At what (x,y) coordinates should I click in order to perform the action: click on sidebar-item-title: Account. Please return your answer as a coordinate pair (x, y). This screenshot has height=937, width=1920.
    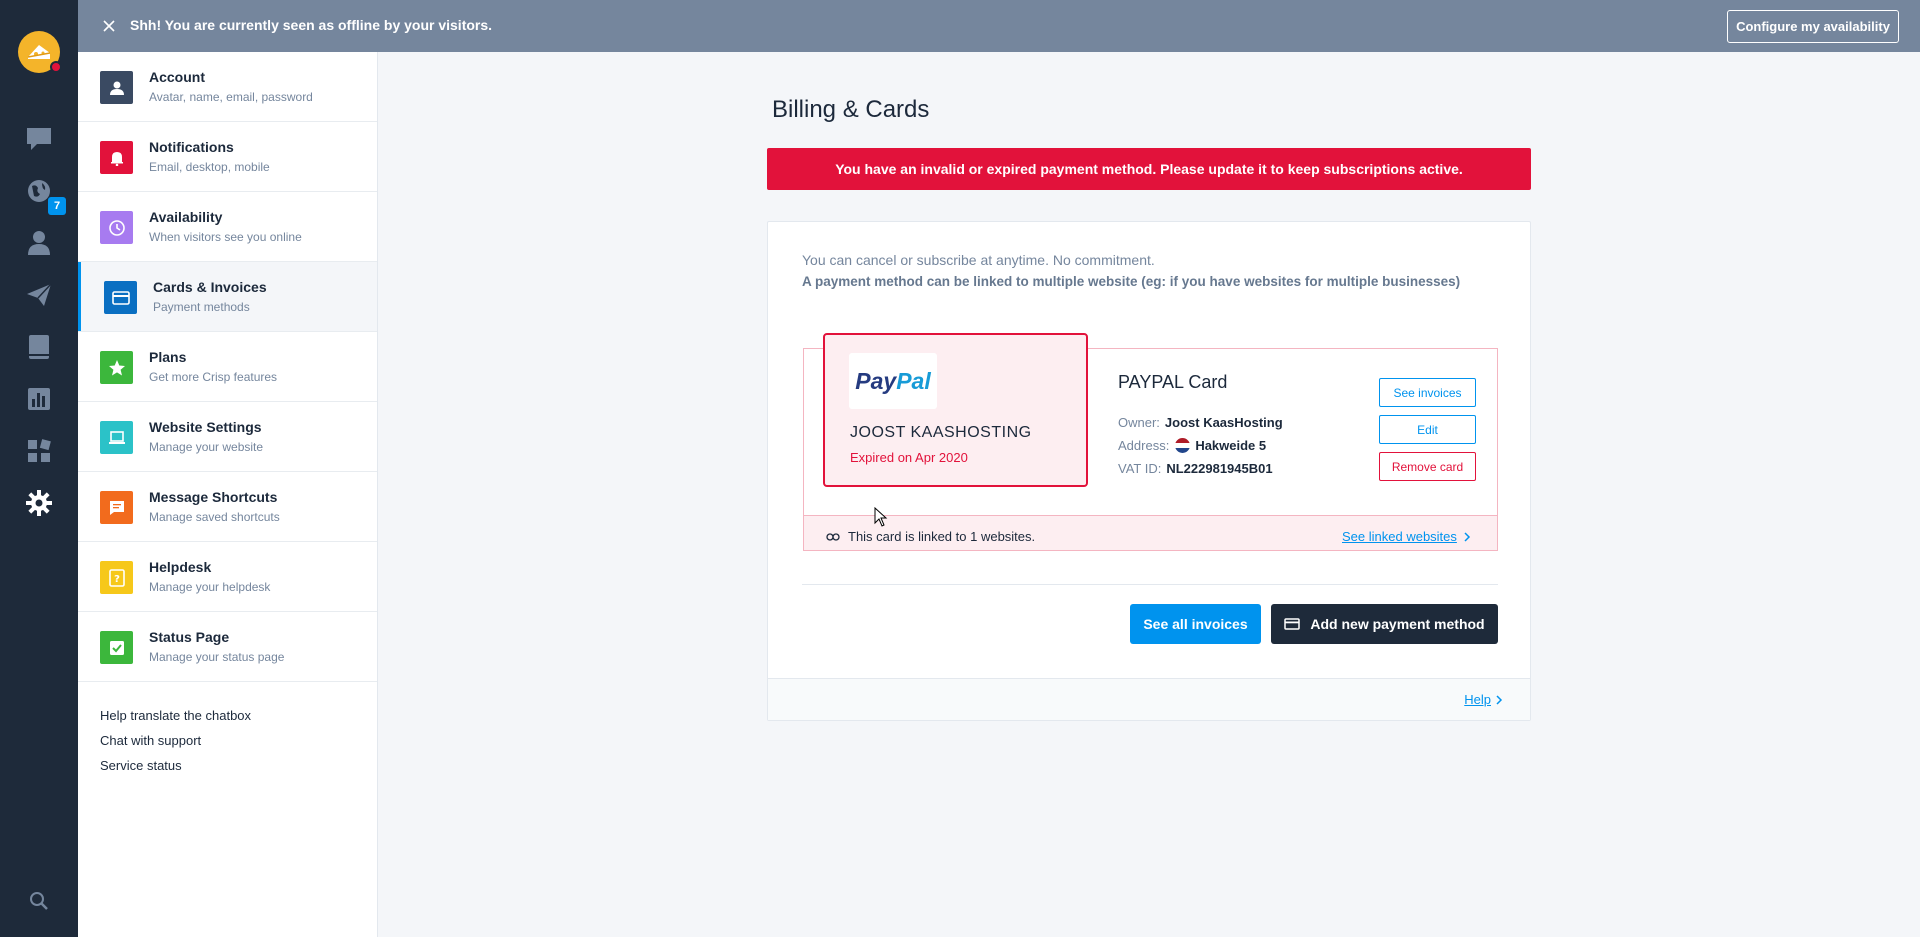
    Looking at the image, I should click on (177, 77).